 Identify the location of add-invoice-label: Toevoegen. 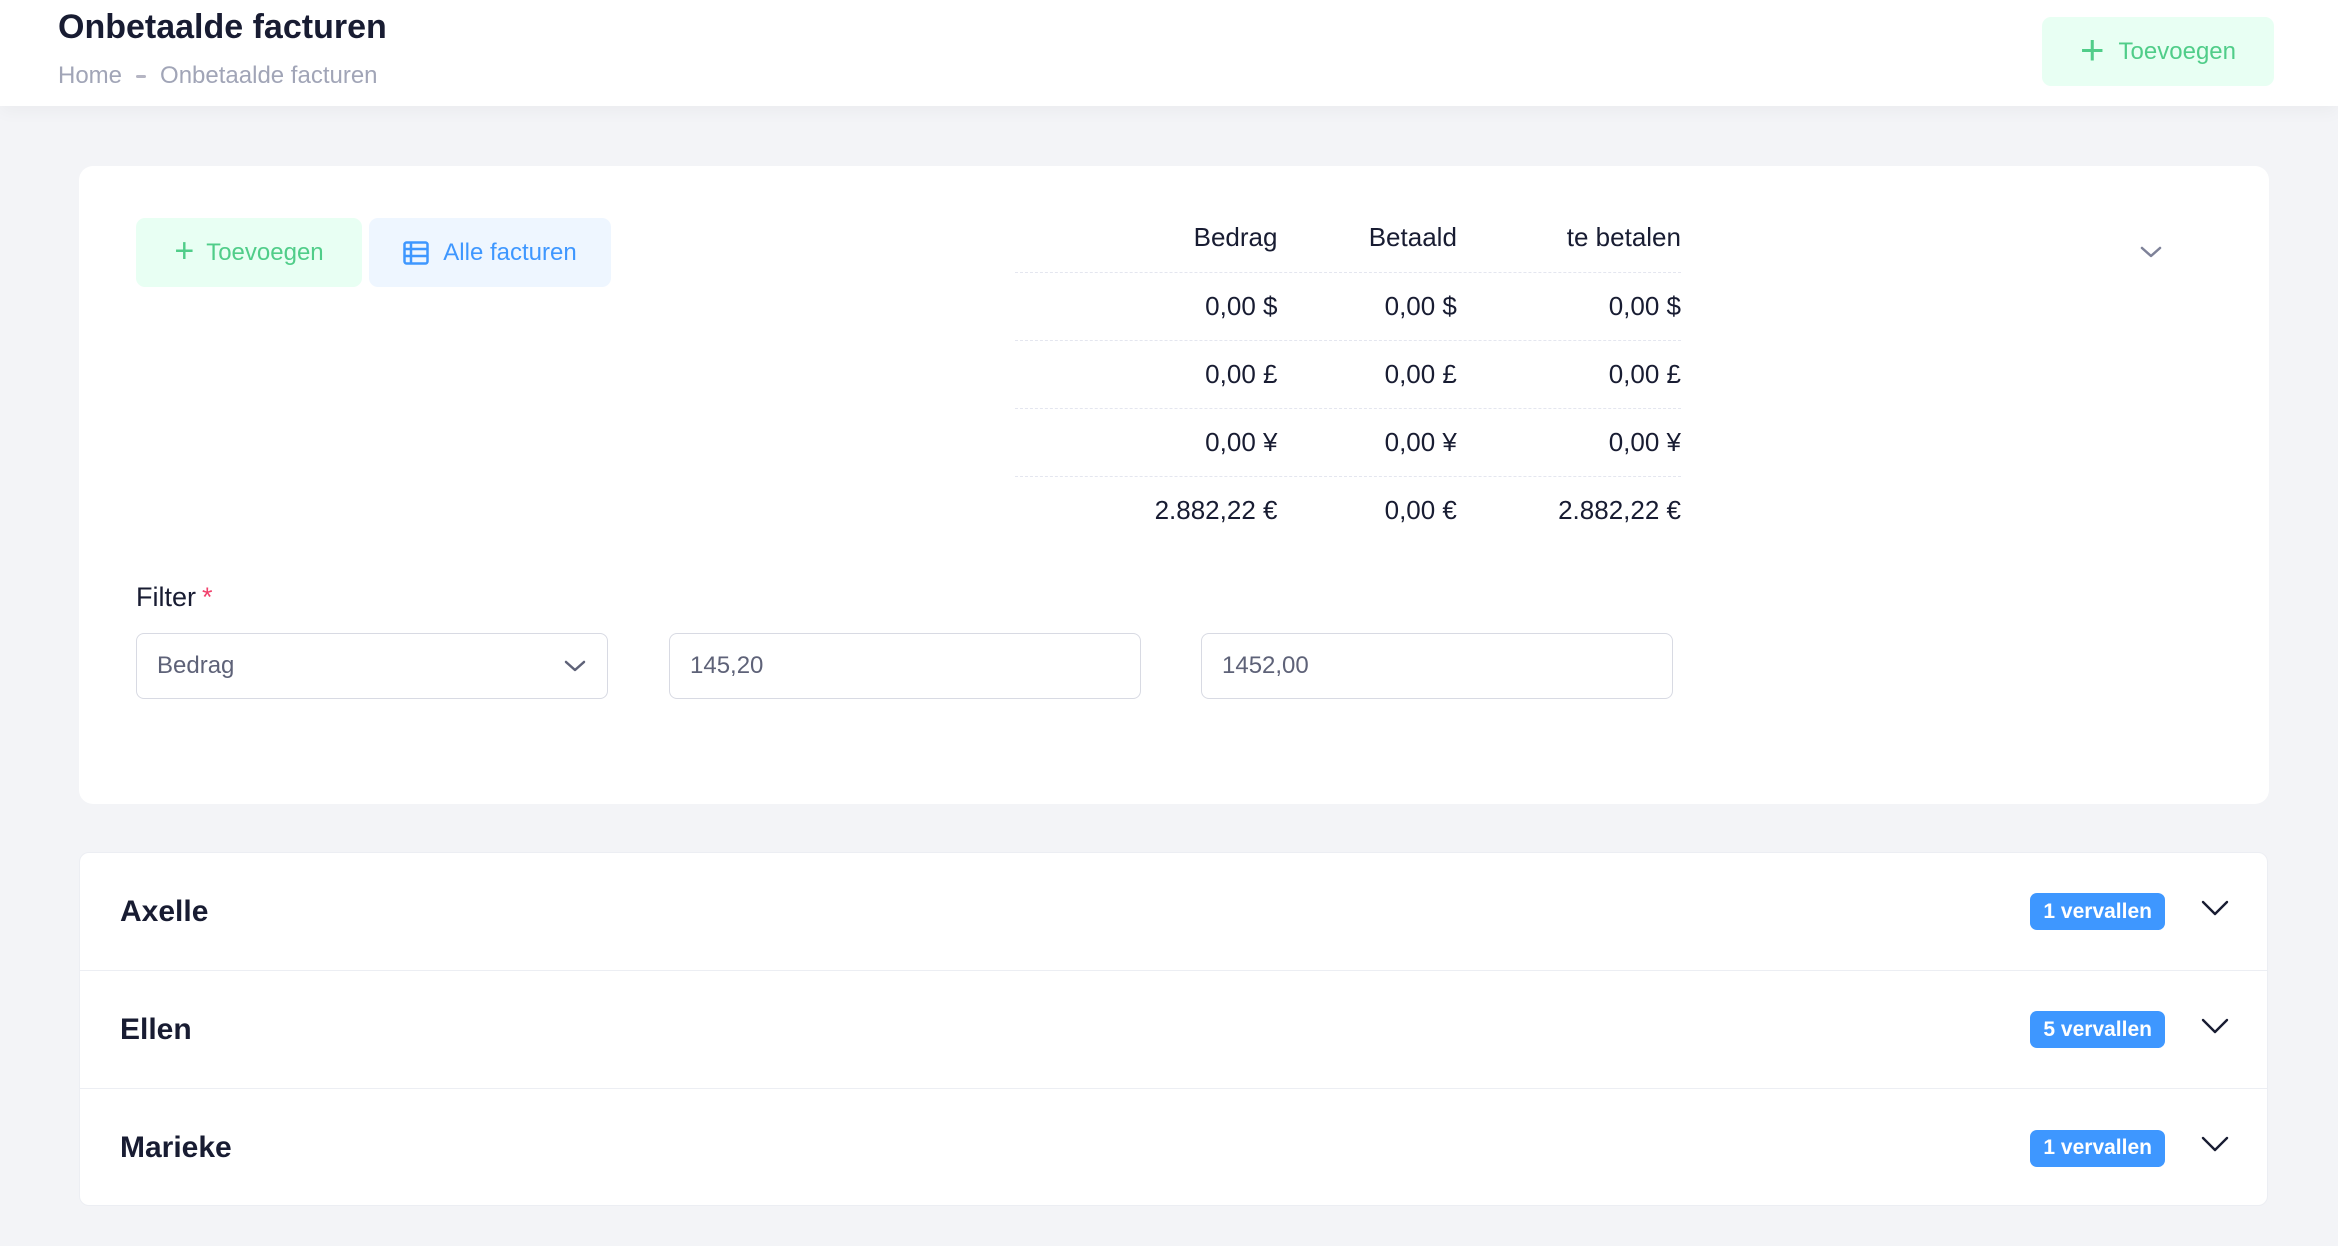
(265, 252).